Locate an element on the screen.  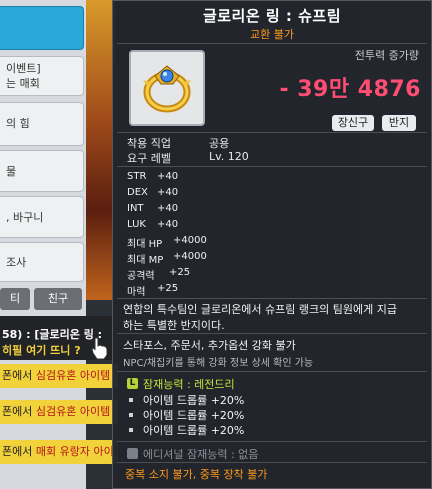
ownership-warning: 중복 소지 불가, 중복 장착 불가 is located at coordinates (196, 474).